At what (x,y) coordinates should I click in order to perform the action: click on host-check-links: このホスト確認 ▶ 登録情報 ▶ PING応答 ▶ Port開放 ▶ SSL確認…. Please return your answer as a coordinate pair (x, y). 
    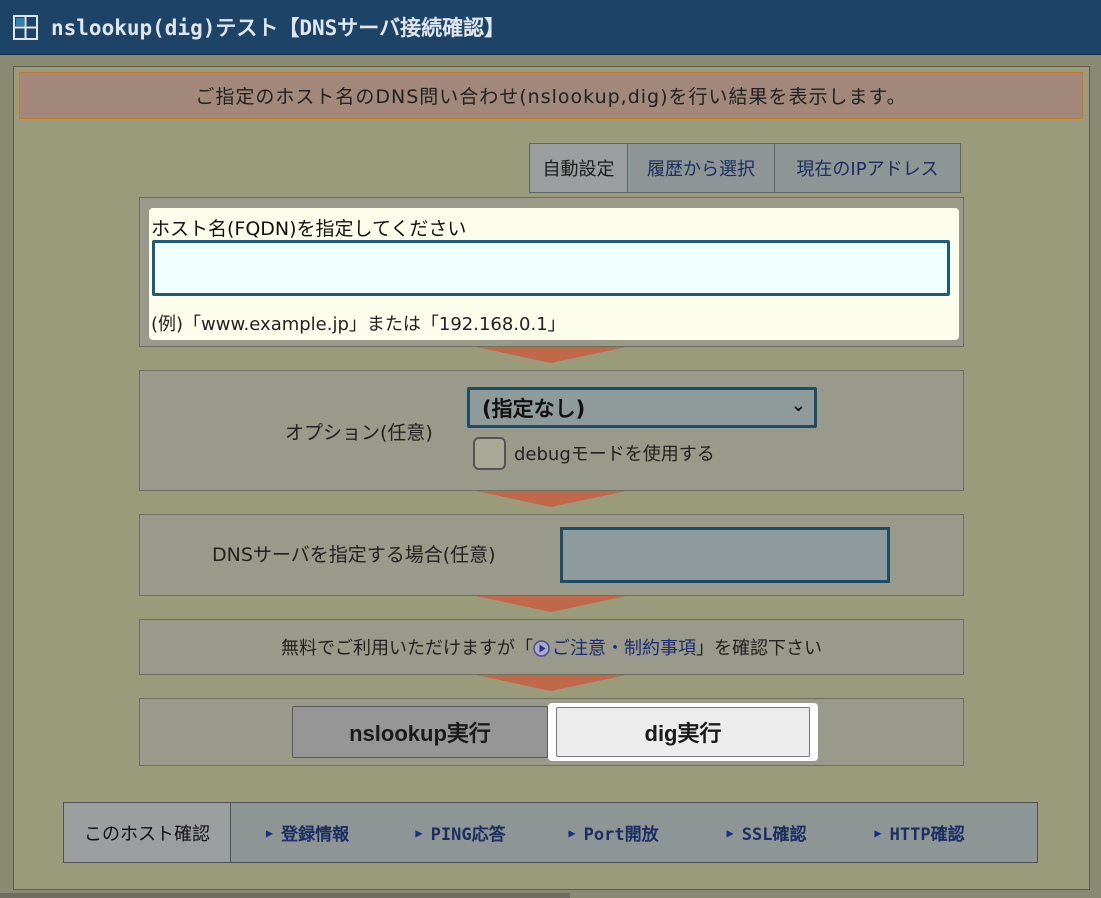
    Looking at the image, I should click on (550, 832).